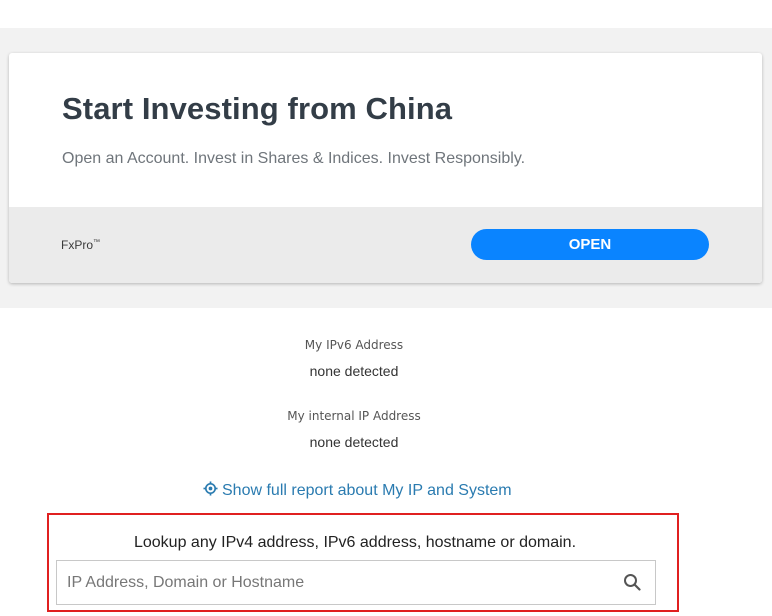 The image size is (772, 616). Describe the element at coordinates (367, 491) in the screenshot. I see `full-report-link-label: Show full report about My IP and System` at that location.